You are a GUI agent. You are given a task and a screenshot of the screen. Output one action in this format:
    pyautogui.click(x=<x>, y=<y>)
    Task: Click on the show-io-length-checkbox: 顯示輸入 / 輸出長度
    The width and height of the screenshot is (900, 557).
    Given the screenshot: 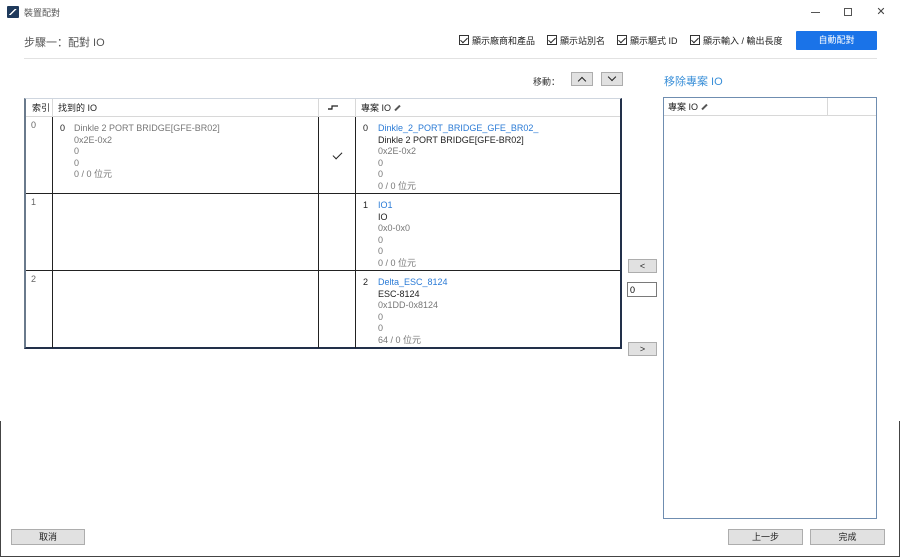 What is the action you would take?
    pyautogui.click(x=736, y=40)
    